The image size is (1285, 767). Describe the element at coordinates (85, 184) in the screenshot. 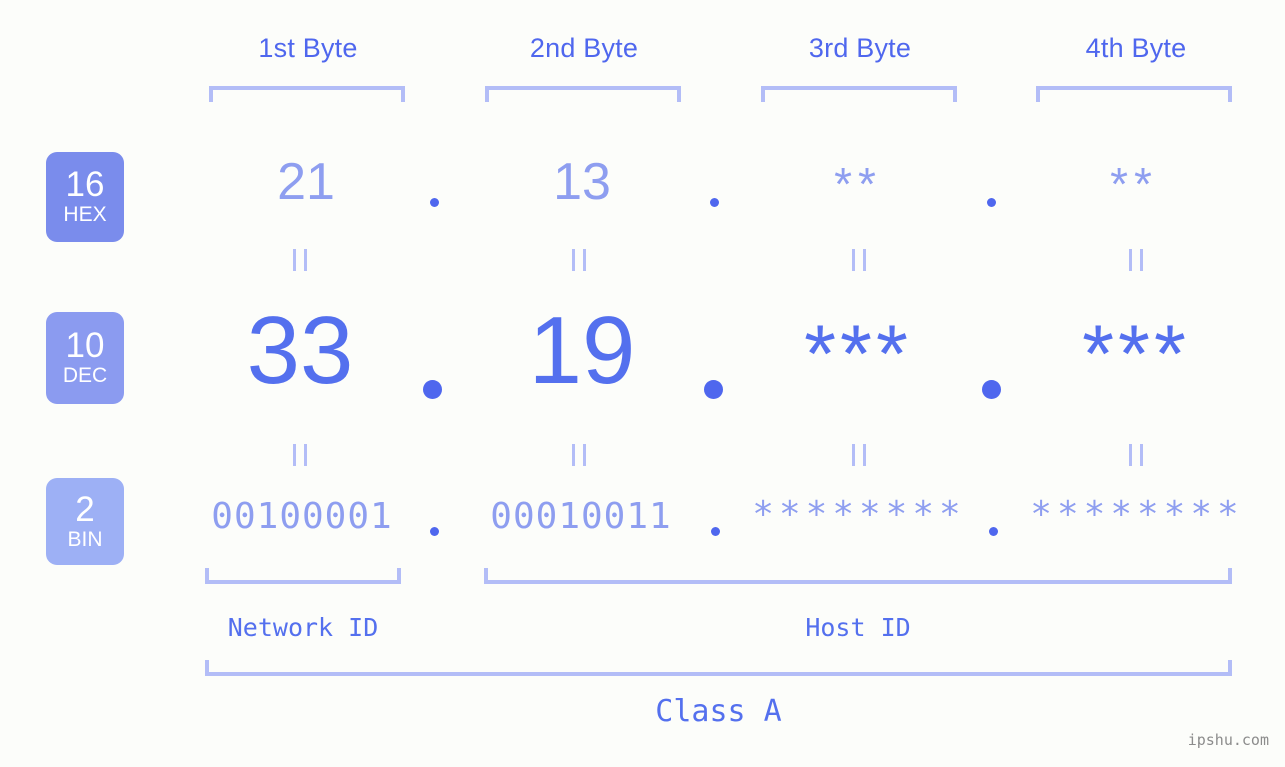

I see `base-badge-hex-number: 16` at that location.